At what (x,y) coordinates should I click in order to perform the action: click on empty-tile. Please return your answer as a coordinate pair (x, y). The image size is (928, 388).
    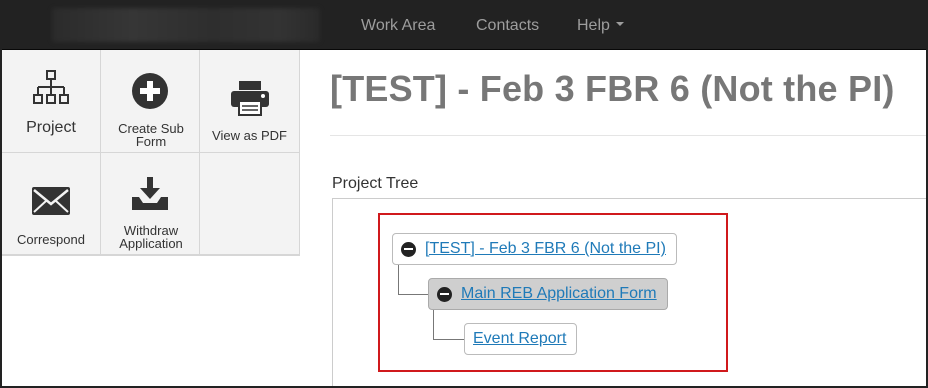
    Looking at the image, I should click on (250, 204).